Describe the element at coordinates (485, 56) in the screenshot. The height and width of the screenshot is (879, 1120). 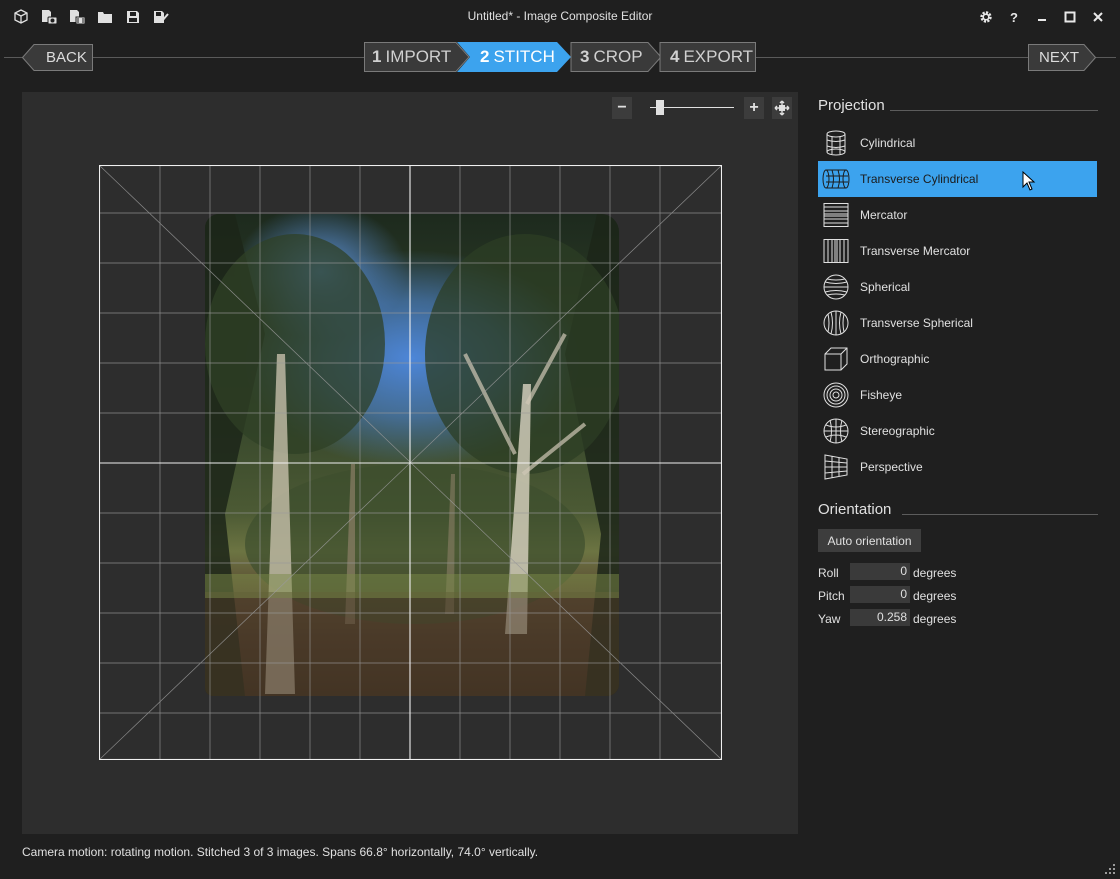
I see `step-number: 2` at that location.